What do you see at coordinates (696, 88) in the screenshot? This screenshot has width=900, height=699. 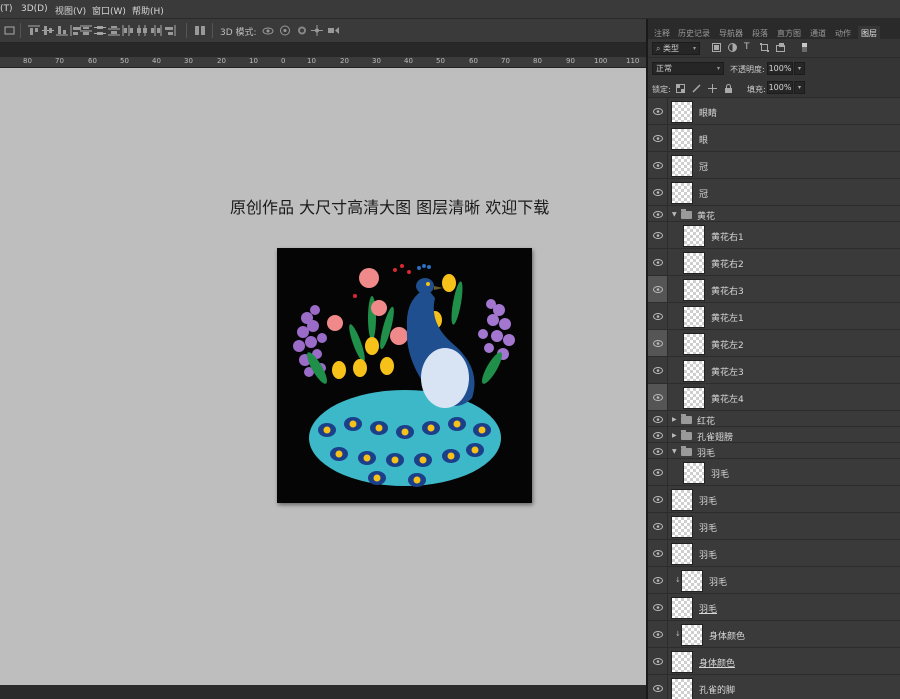 I see `lock-pixels-brush-icon` at bounding box center [696, 88].